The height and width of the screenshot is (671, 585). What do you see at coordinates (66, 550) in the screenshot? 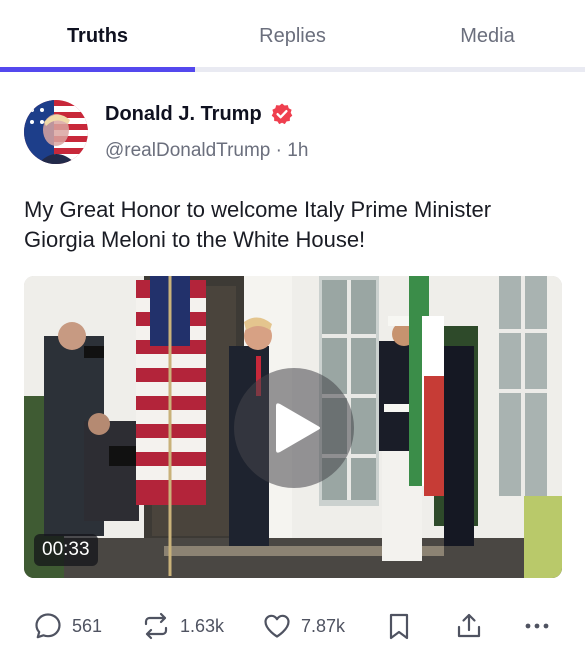
I see `video-duration: 00:33` at bounding box center [66, 550].